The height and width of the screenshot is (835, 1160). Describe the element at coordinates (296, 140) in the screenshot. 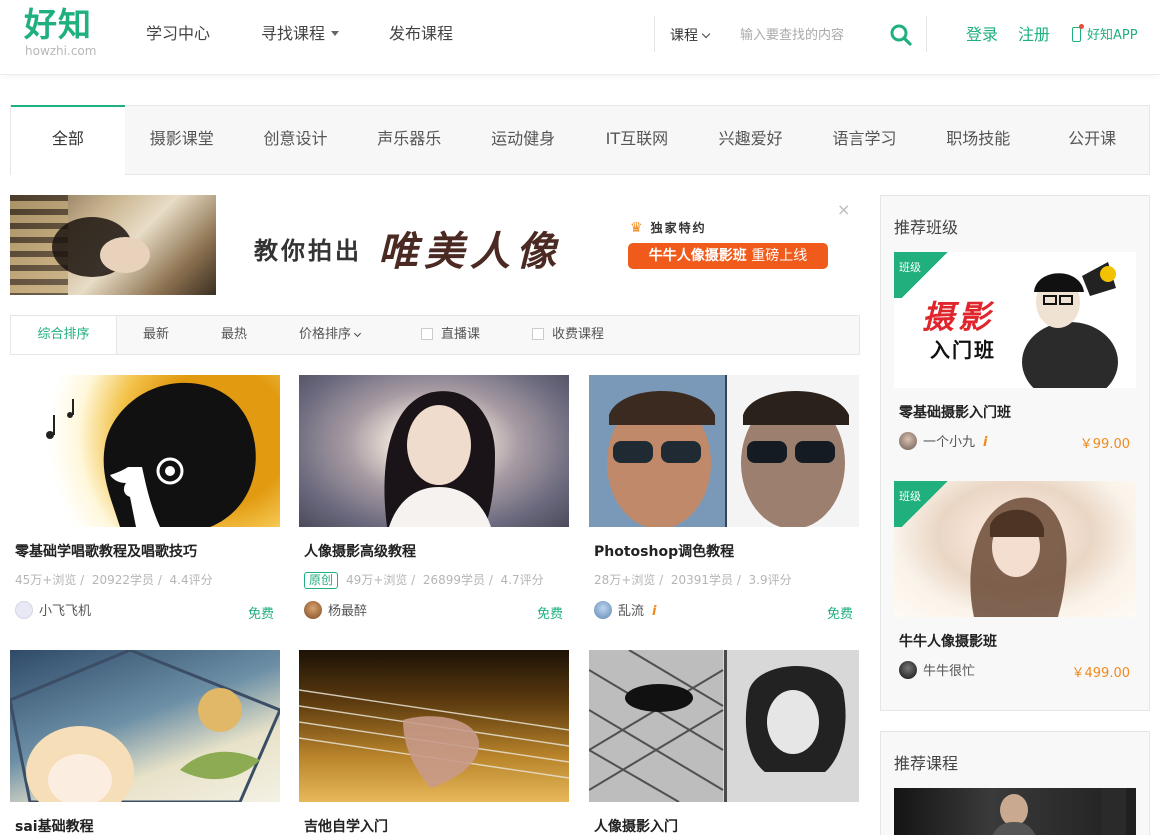

I see `tab-creative-design: 创意设计` at that location.